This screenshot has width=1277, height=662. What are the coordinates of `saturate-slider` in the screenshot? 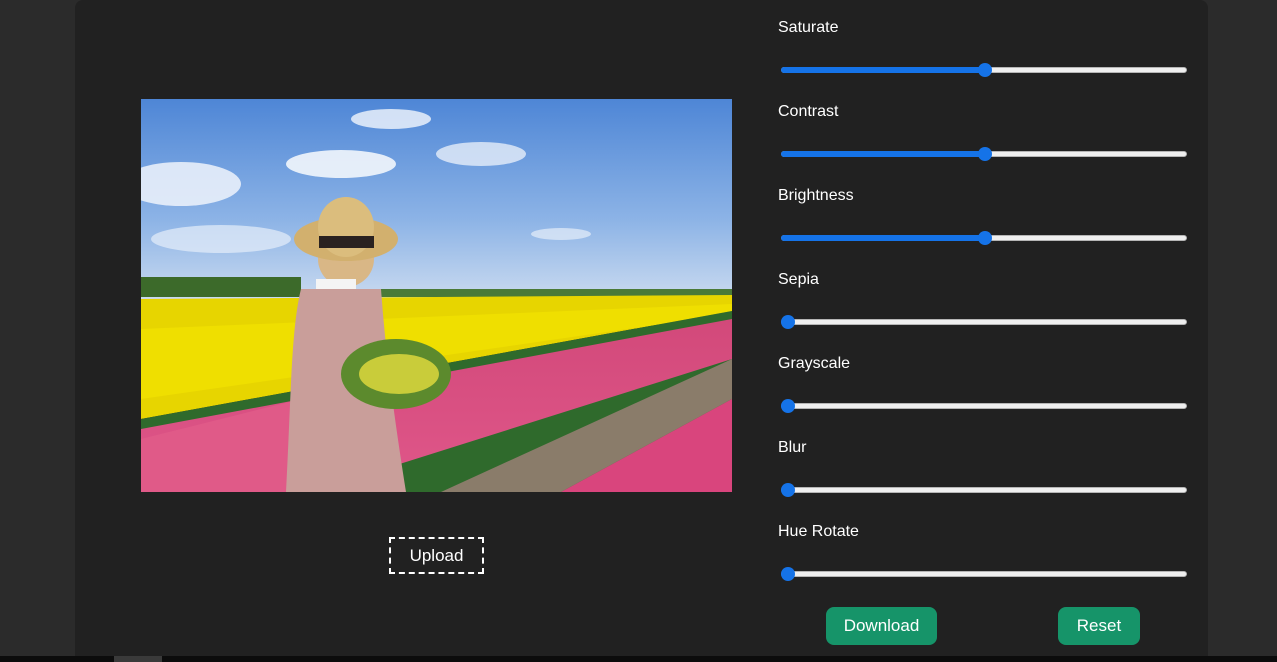 It's located at (983, 70).